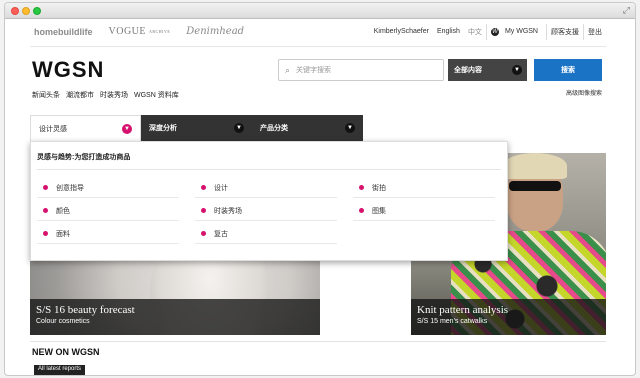 The height and width of the screenshot is (378, 640). I want to click on menu-item-catwalks: 时装秀场, so click(266, 211).